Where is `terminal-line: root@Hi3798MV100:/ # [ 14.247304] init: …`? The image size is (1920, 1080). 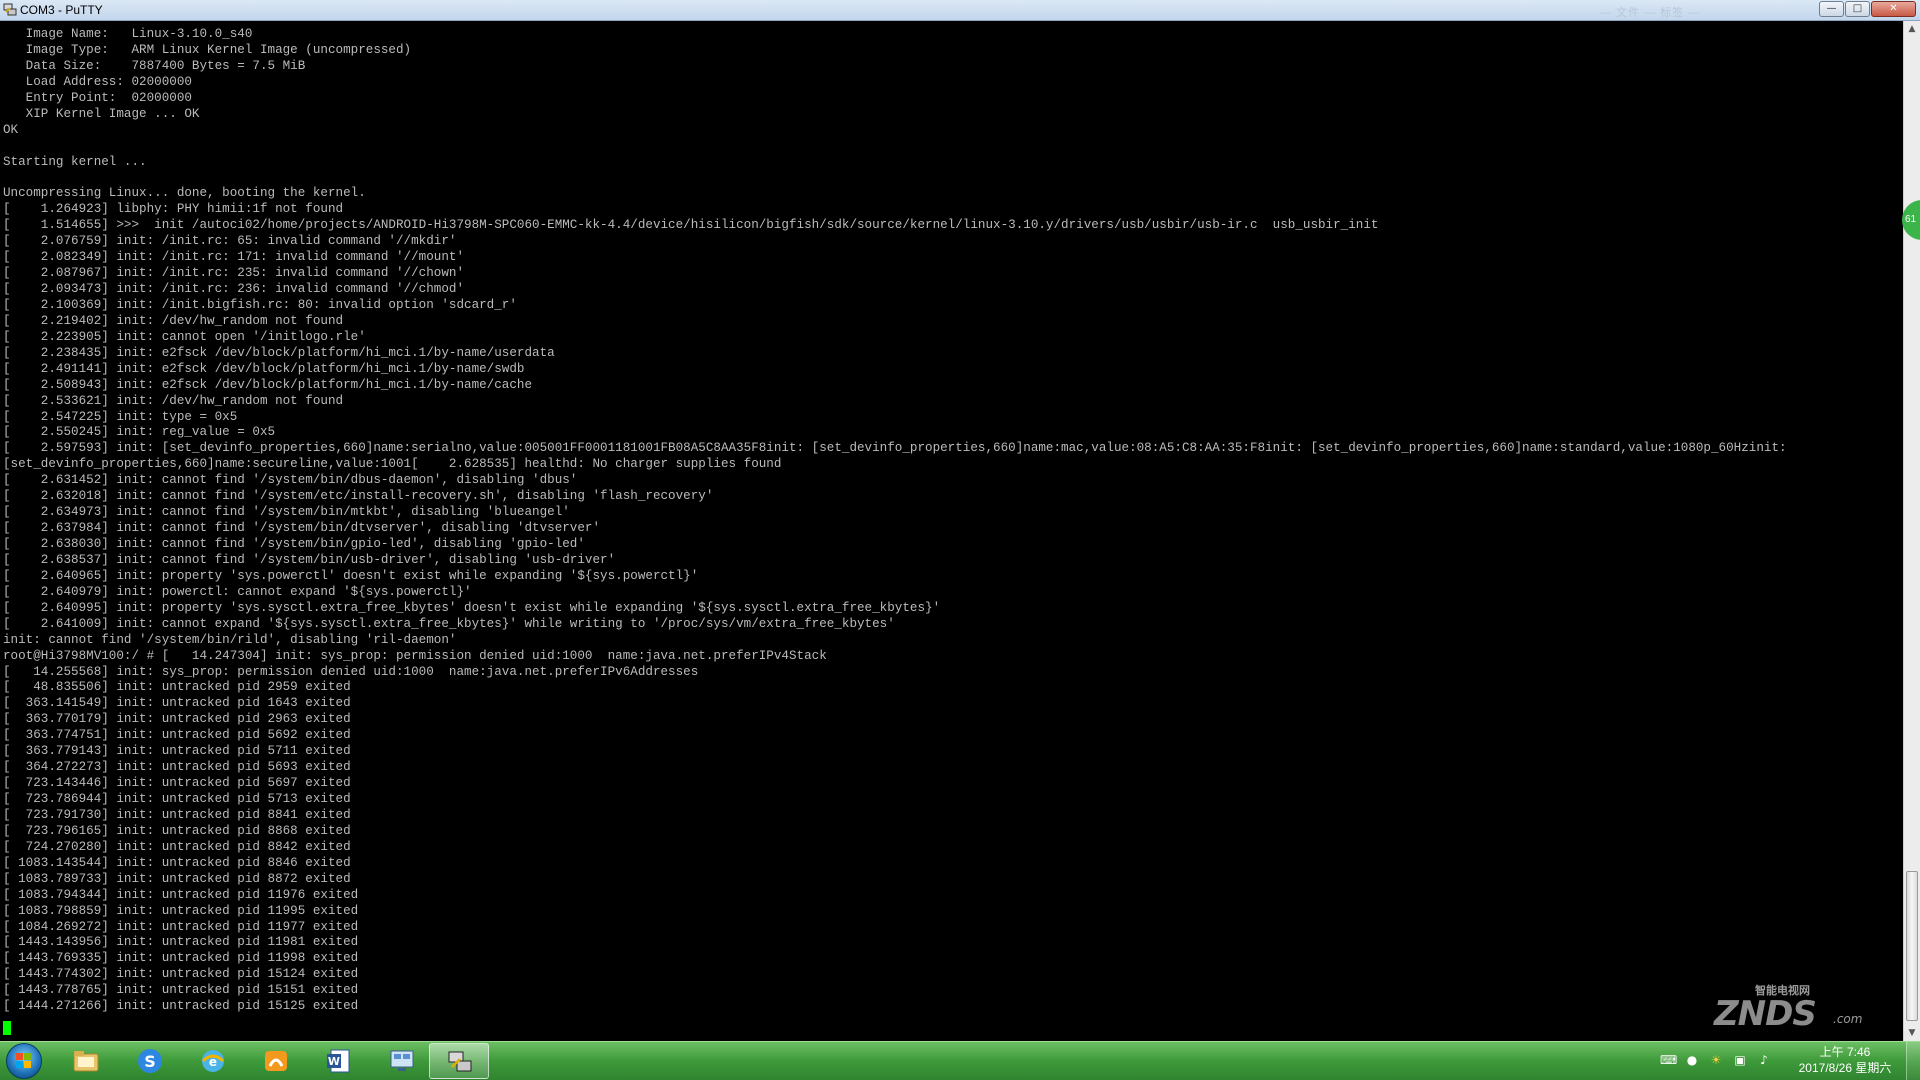 terminal-line: root@Hi3798MV100:/ # [ 14.247304] init: … is located at coordinates (415, 655).